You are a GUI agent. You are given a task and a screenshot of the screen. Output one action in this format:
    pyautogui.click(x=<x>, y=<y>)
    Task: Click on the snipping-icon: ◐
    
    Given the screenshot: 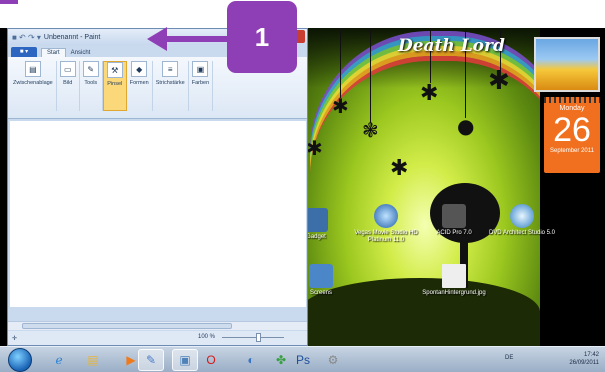 What is the action you would take?
    pyautogui.click(x=251, y=360)
    